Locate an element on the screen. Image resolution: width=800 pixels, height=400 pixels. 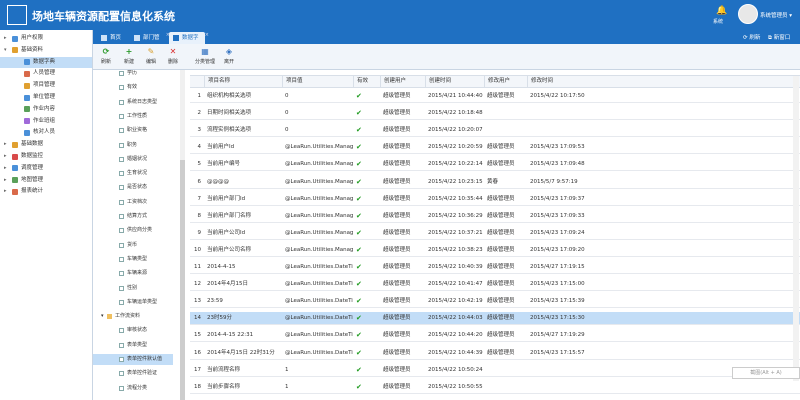
tree-item: 职务 is located at coordinates (133, 145).